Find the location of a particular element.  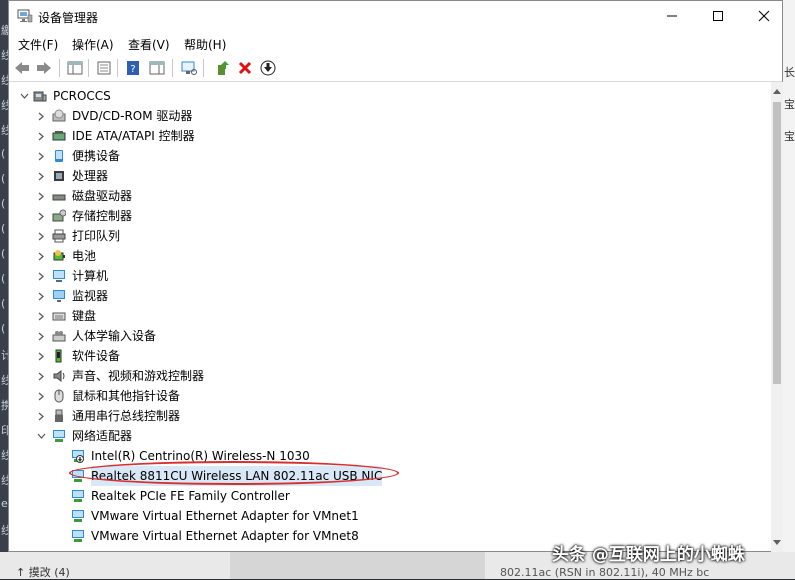

background-char: 宝 is located at coordinates (789, 104).